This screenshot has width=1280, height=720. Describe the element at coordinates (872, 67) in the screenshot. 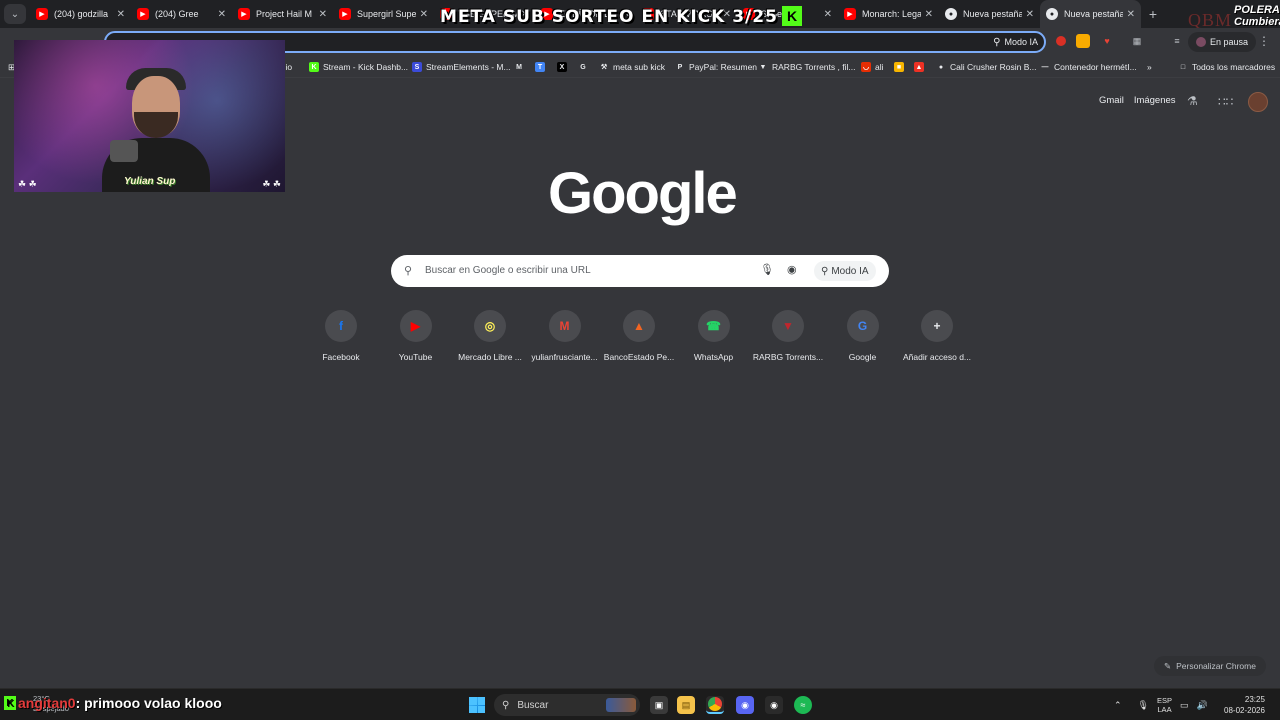

I see `bookmark-item: ◡ ali` at that location.